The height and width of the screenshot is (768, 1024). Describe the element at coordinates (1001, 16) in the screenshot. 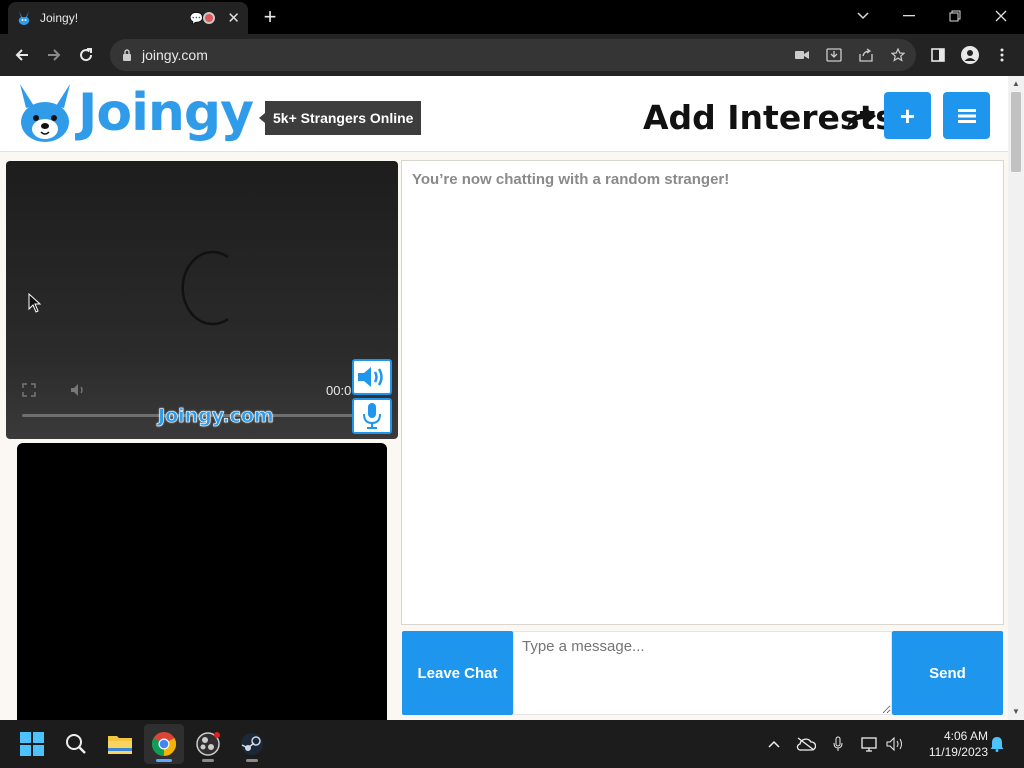

I see `close-window-button` at that location.